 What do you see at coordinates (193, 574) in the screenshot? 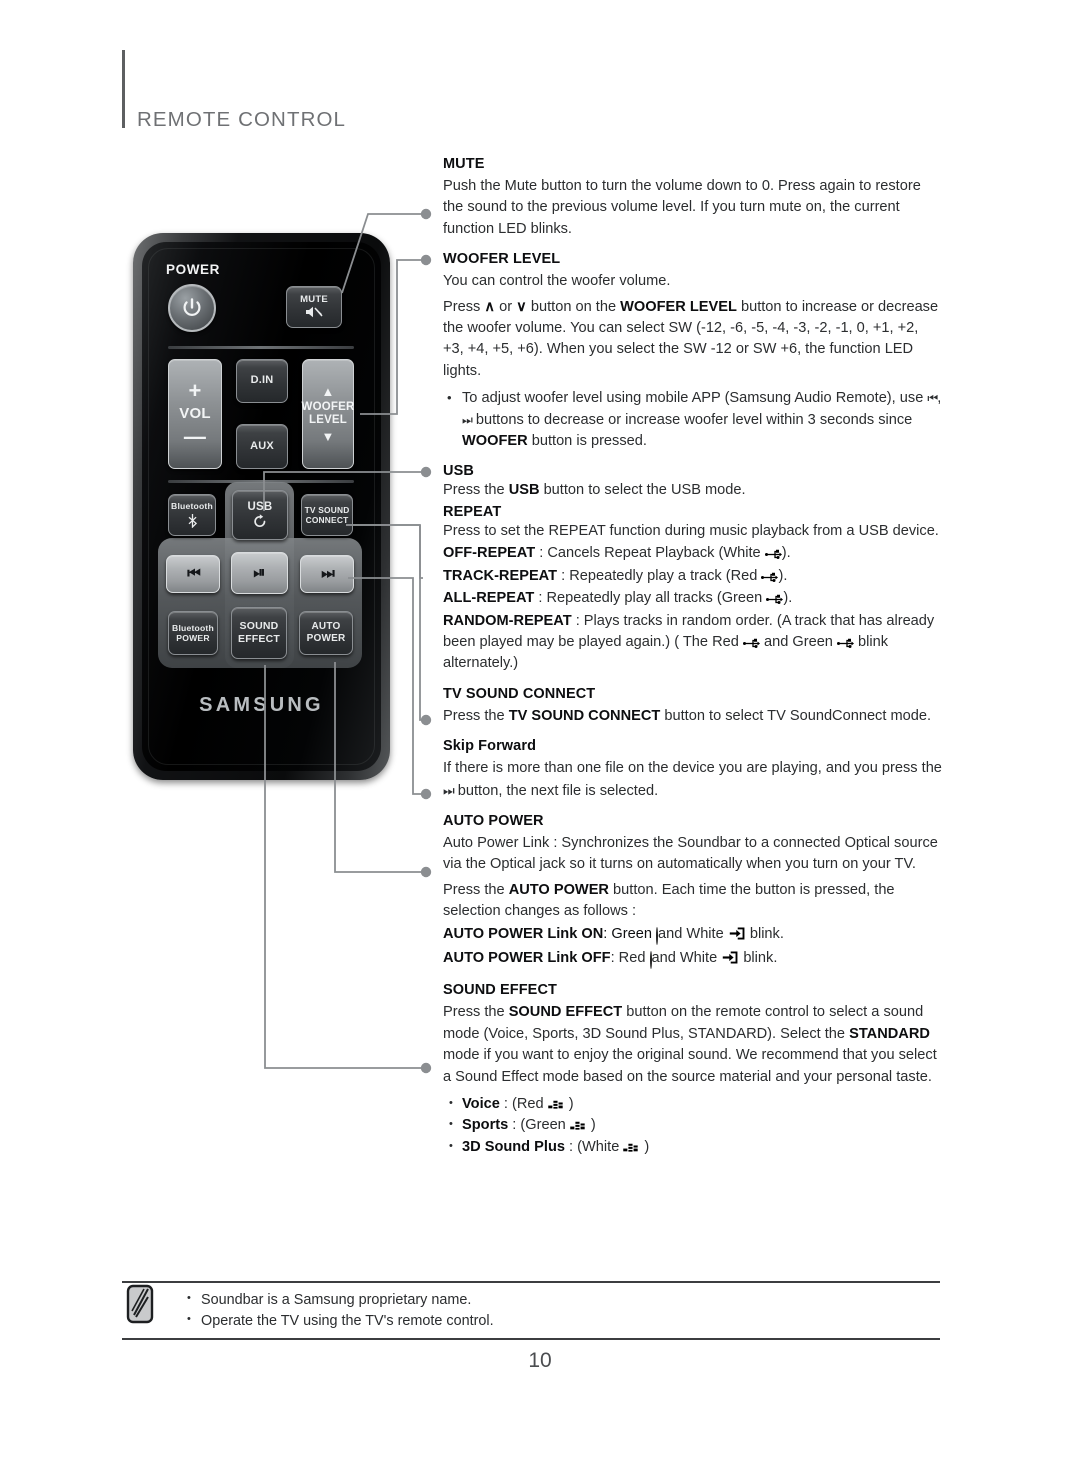
I see `remote-button-skip-back: ⏮` at bounding box center [193, 574].